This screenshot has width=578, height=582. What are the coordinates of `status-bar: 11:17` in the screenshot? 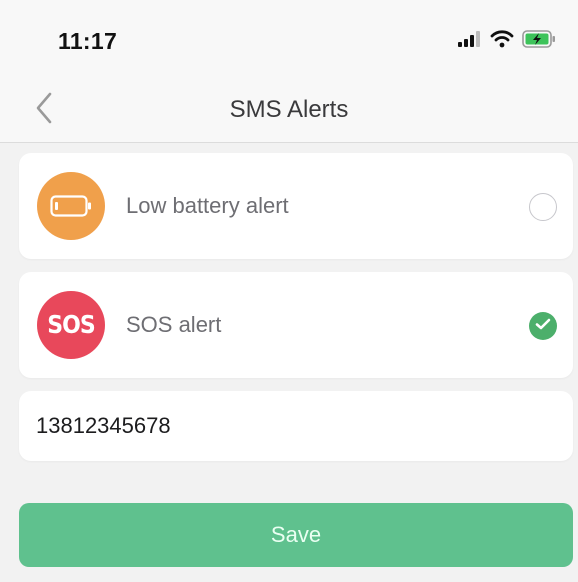 It's located at (289, 39).